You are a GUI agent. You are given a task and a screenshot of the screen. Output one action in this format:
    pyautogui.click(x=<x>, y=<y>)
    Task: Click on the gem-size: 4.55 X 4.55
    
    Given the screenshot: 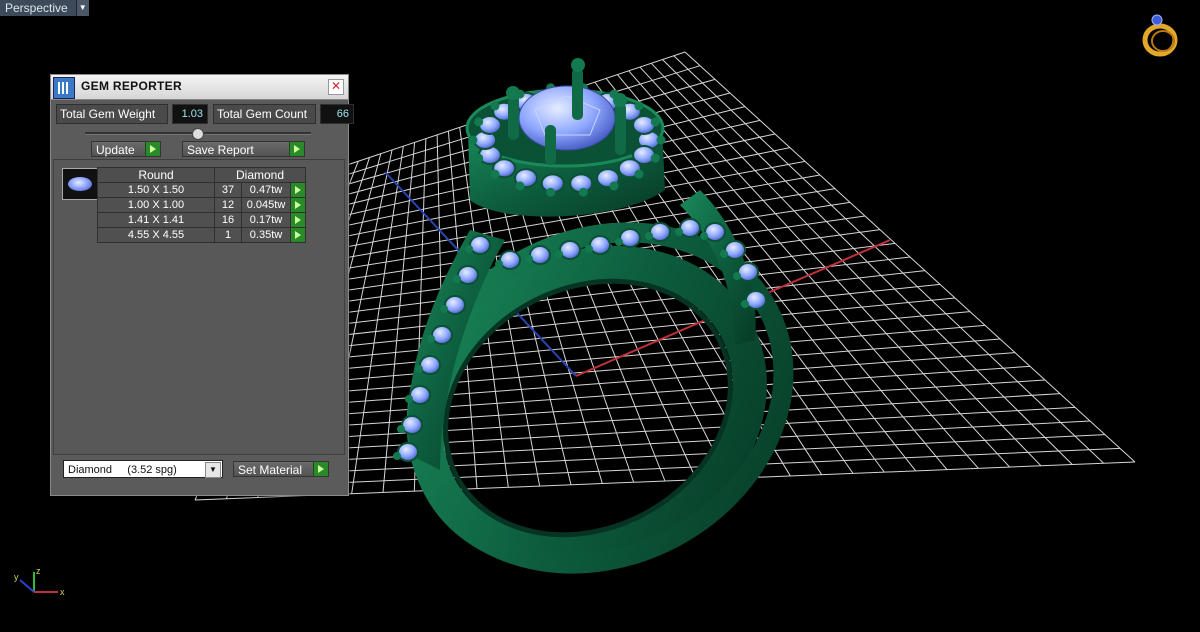 What is the action you would take?
    pyautogui.click(x=156, y=235)
    